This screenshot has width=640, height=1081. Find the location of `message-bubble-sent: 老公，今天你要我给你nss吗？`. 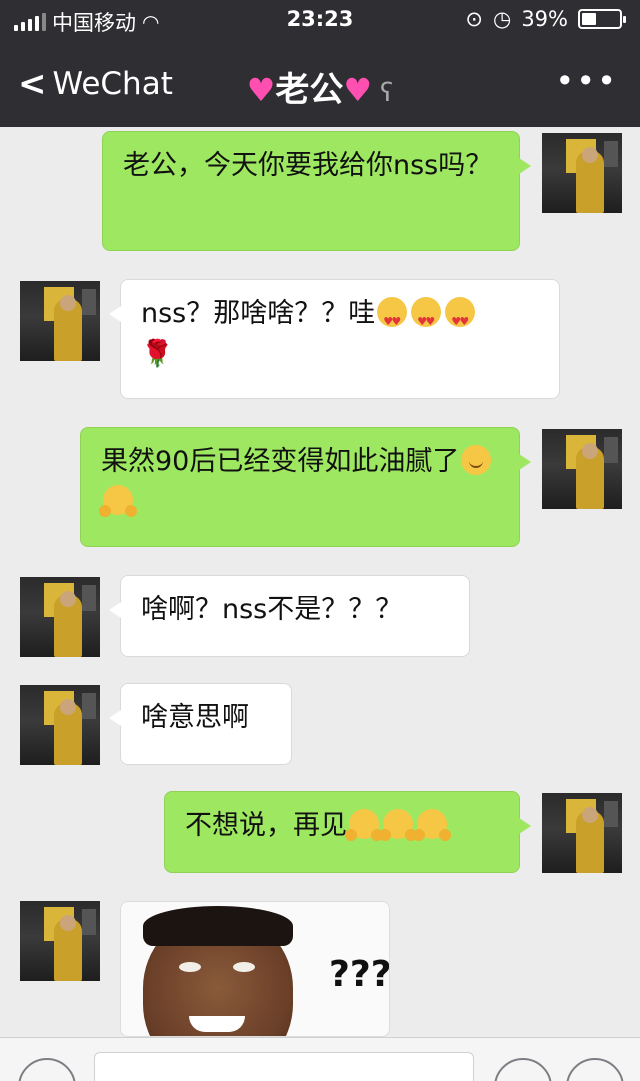

message-bubble-sent: 老公，今天你要我给你nss吗？ is located at coordinates (316, 191).